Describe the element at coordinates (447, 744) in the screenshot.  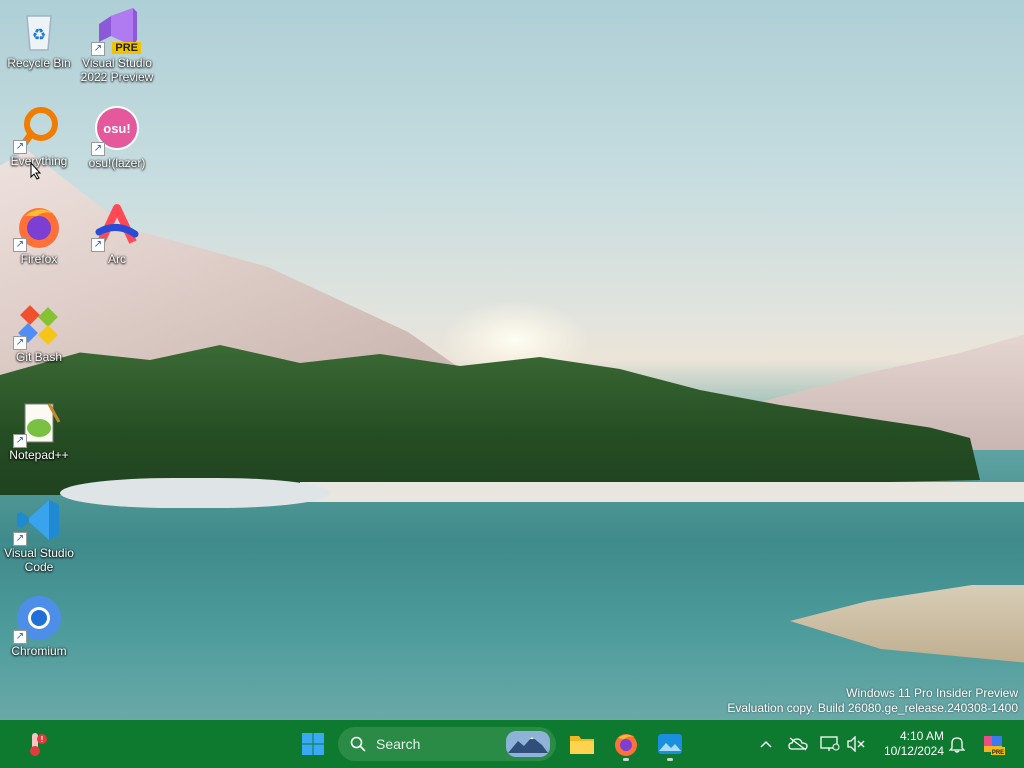
I see `taskbar-search-box: Search` at that location.